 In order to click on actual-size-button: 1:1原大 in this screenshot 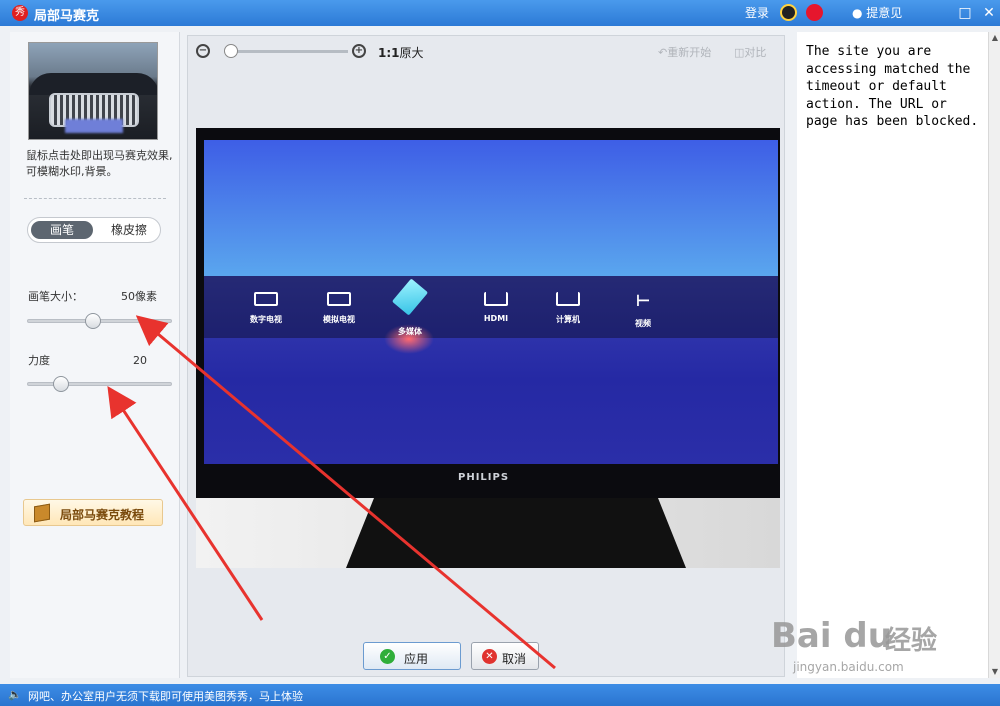, I will do `click(401, 52)`.